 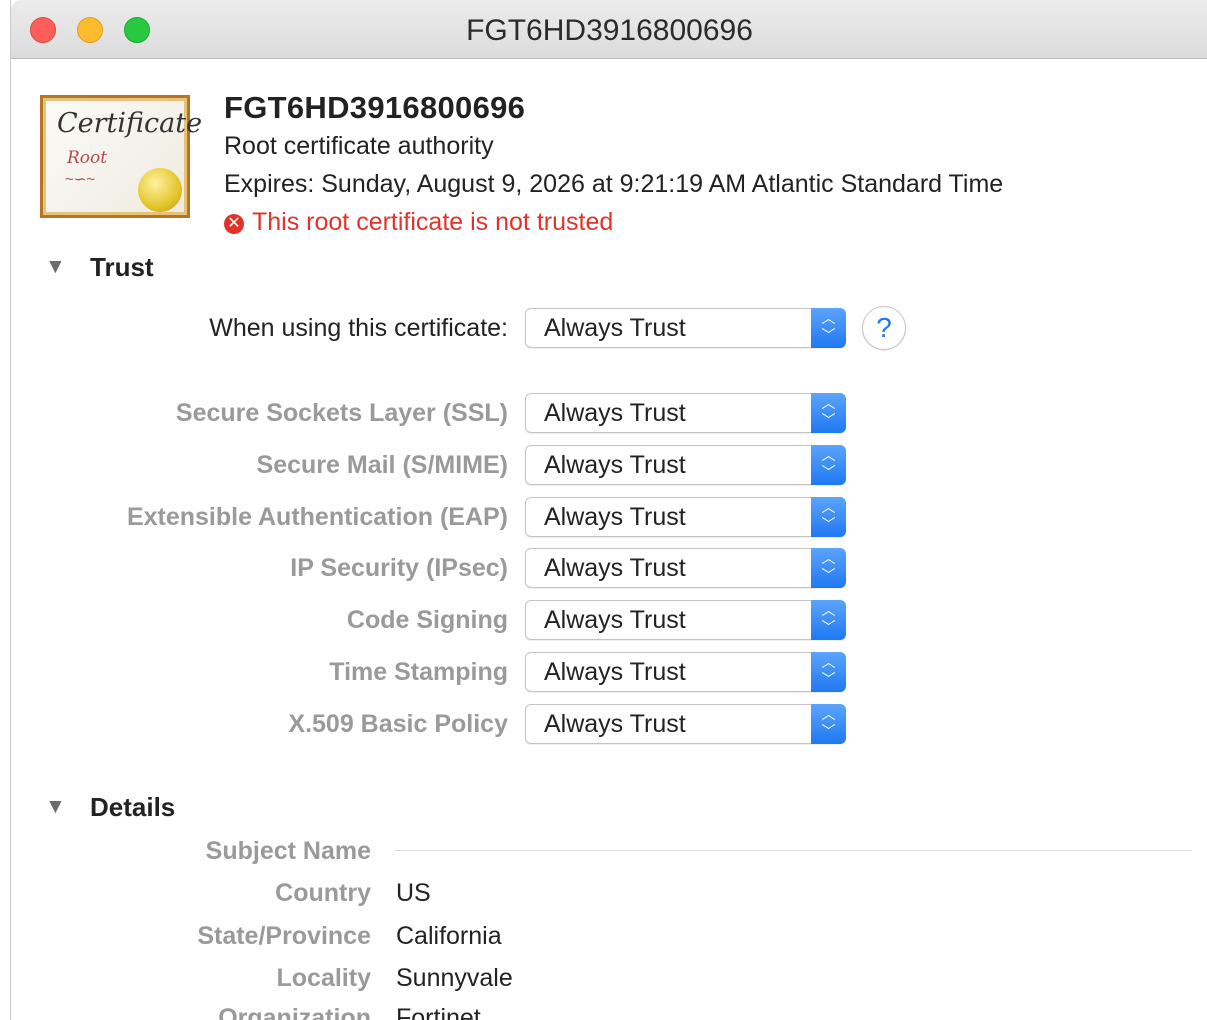 What do you see at coordinates (130, 123) in the screenshot?
I see `certificate-icon-text: Certificate` at bounding box center [130, 123].